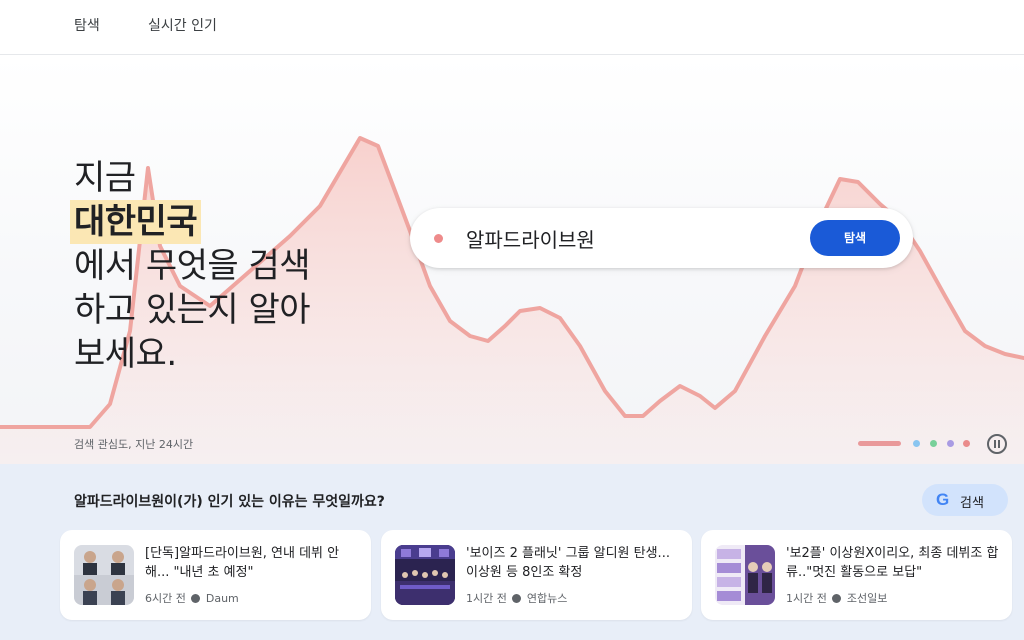  Describe the element at coordinates (997, 444) in the screenshot. I see `pause-icon` at that location.